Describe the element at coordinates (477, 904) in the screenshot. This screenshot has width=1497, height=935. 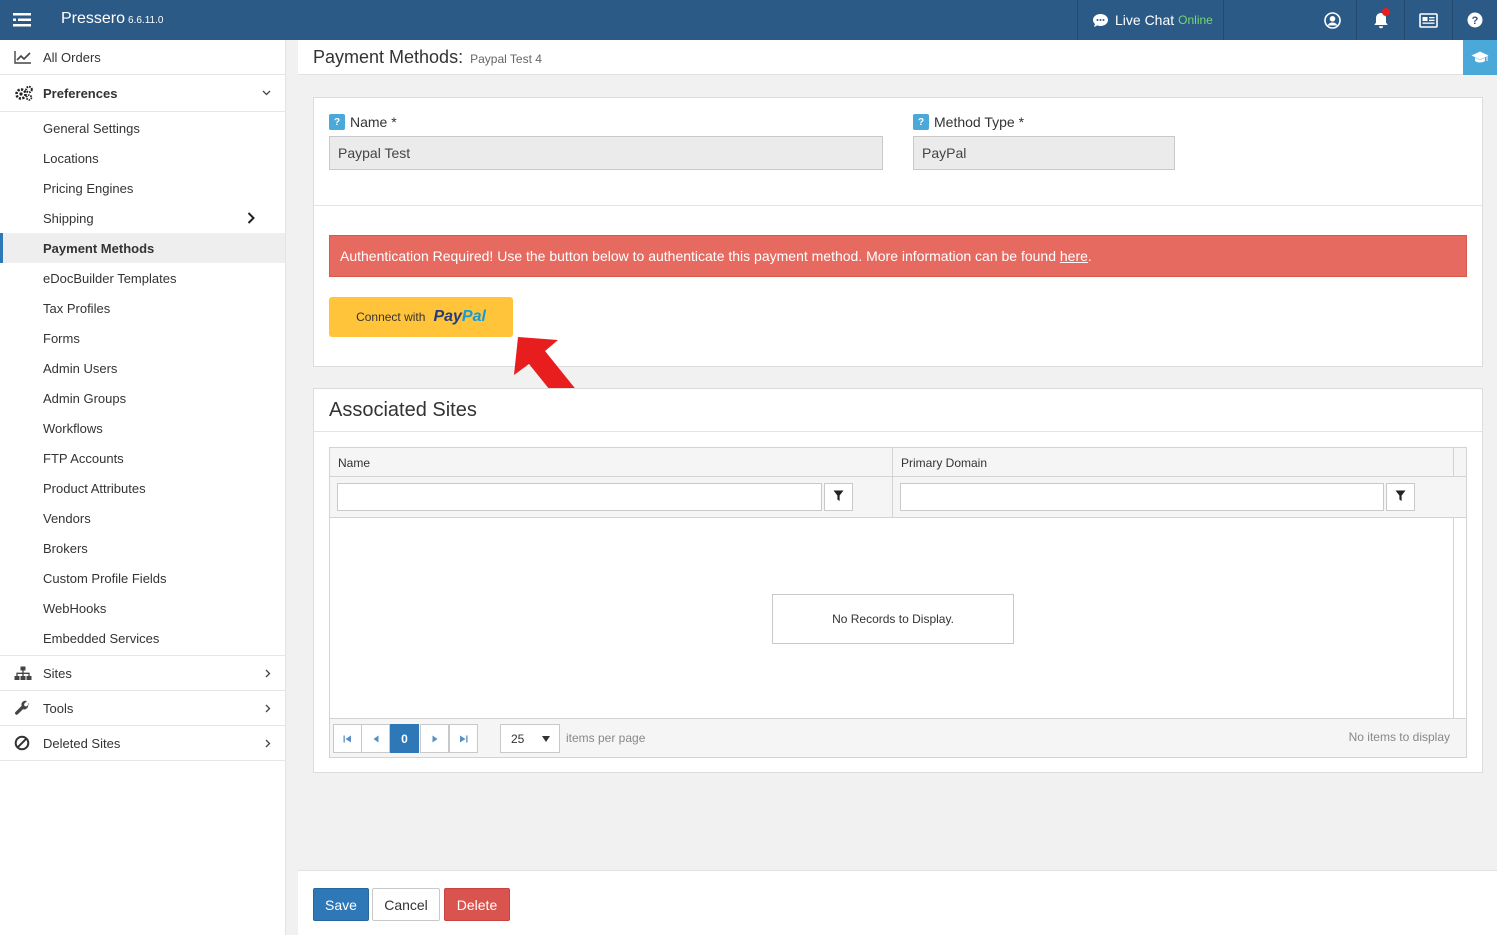
I see `delete-button: Delete` at that location.